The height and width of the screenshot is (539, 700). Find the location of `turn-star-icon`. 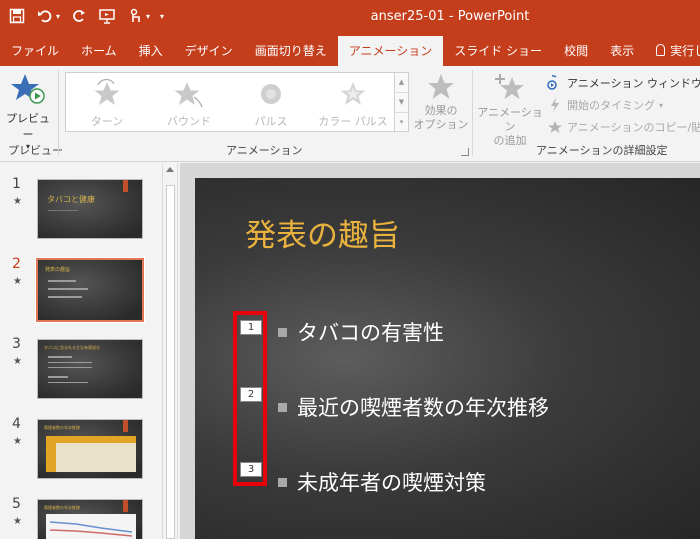

turn-star-icon is located at coordinates (107, 92).